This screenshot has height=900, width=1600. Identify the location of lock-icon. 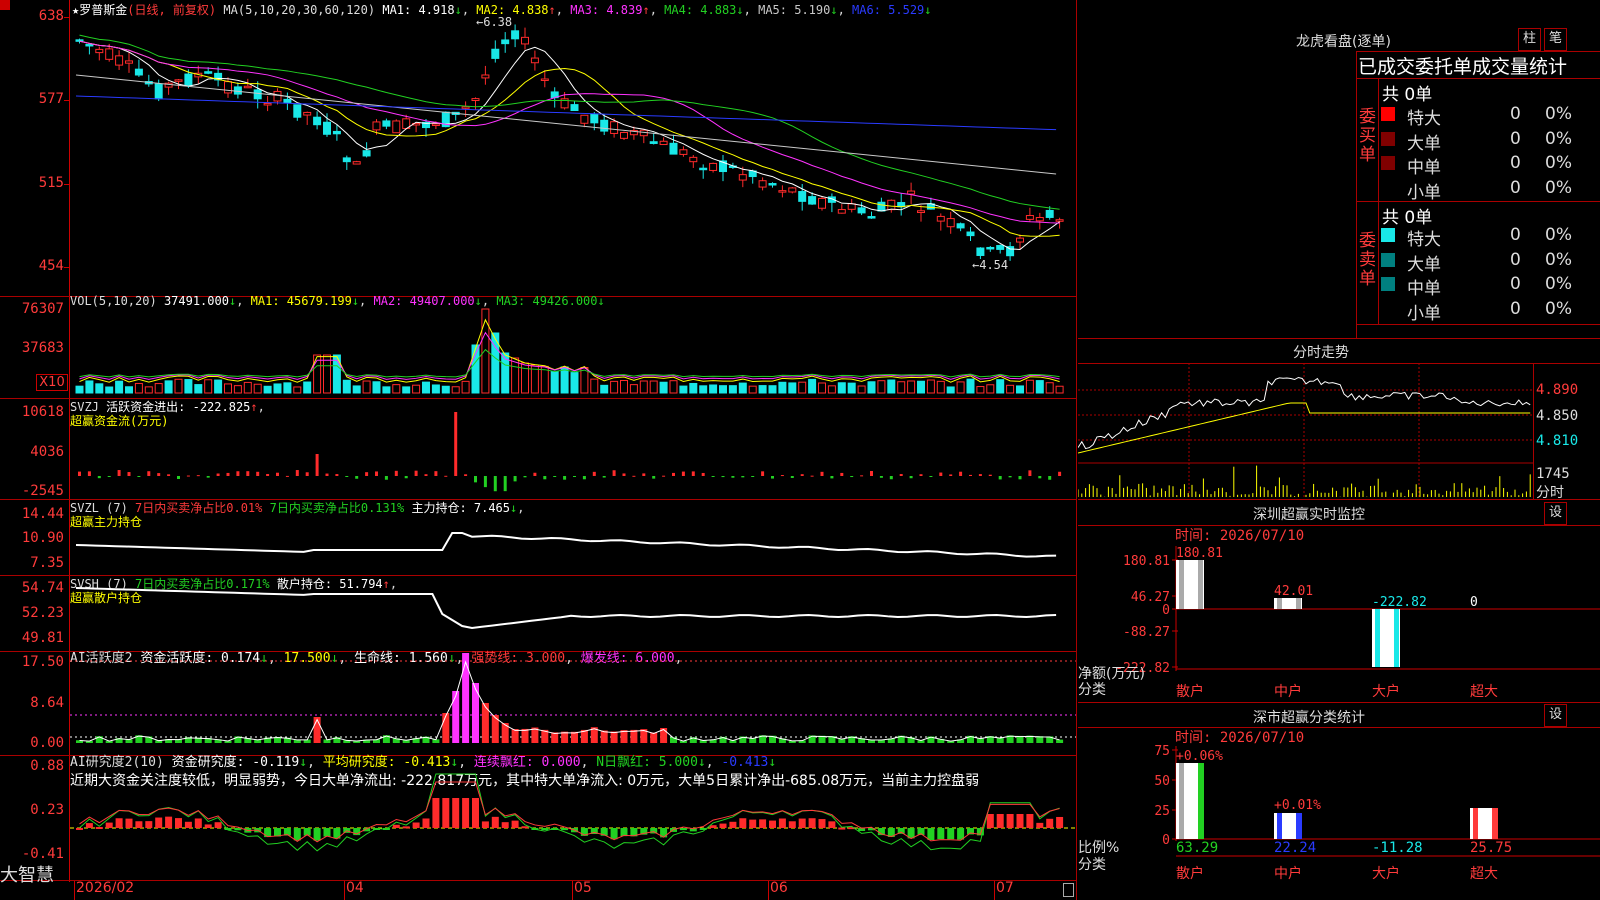
(1068, 890).